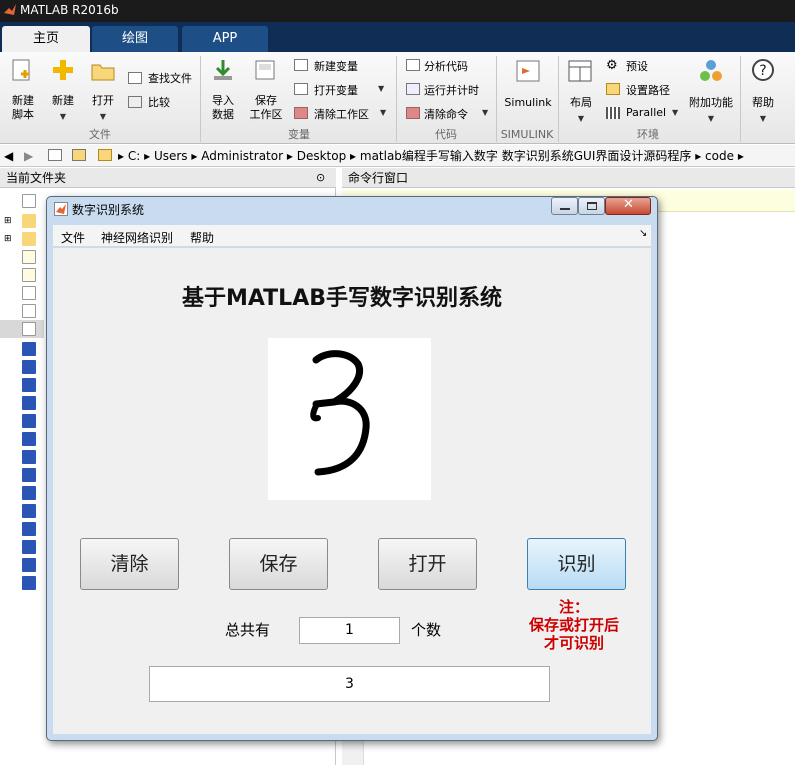 Image resolution: width=795 pixels, height=765 pixels. I want to click on tab-plots: 绘图, so click(135, 39).